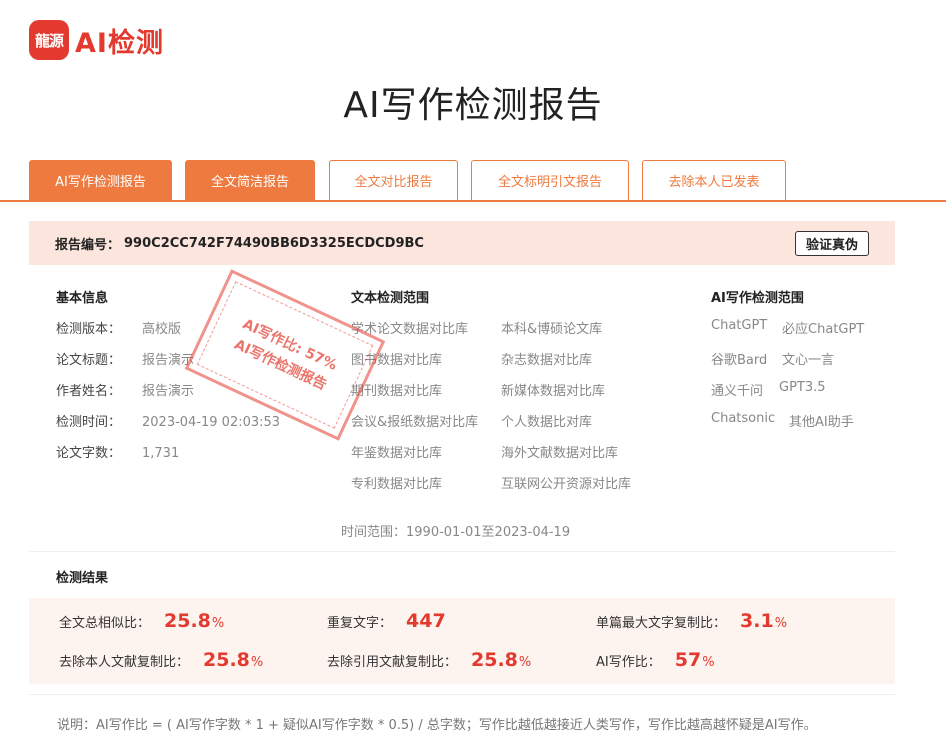  I want to click on basic-row-wordcount: 论文字数： 1,731, so click(118, 453).